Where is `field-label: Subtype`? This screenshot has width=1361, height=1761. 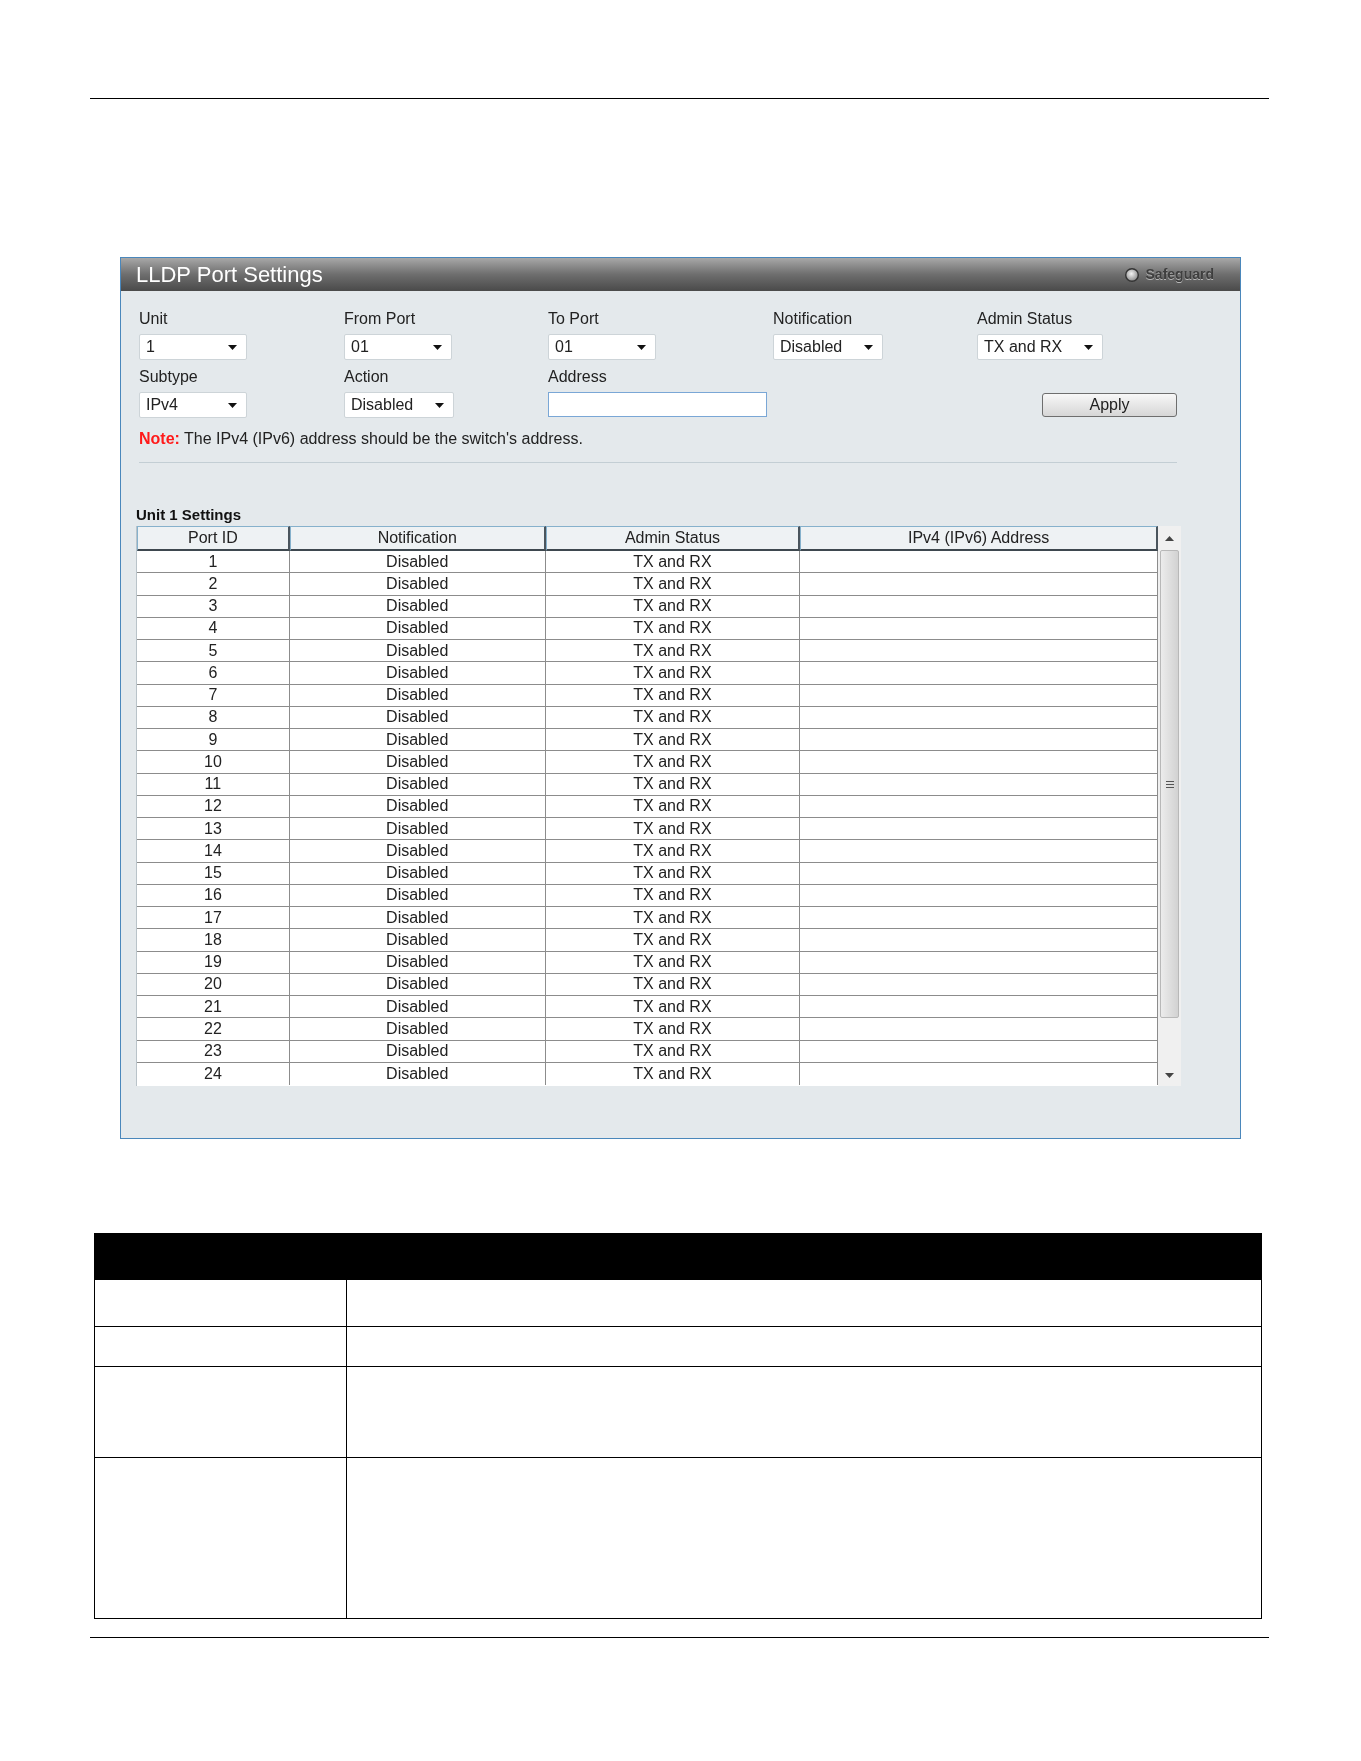
field-label: Subtype is located at coordinates (168, 377).